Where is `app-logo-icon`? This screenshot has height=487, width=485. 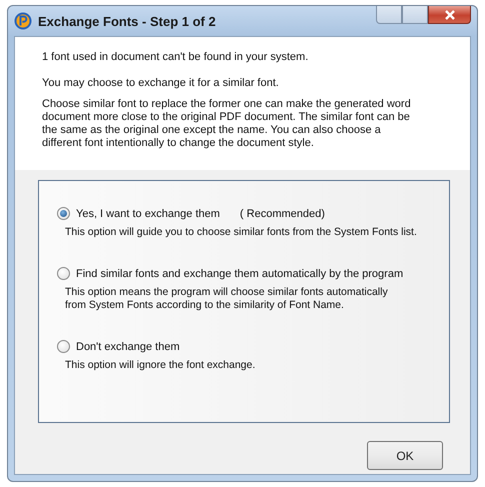
app-logo-icon is located at coordinates (23, 21).